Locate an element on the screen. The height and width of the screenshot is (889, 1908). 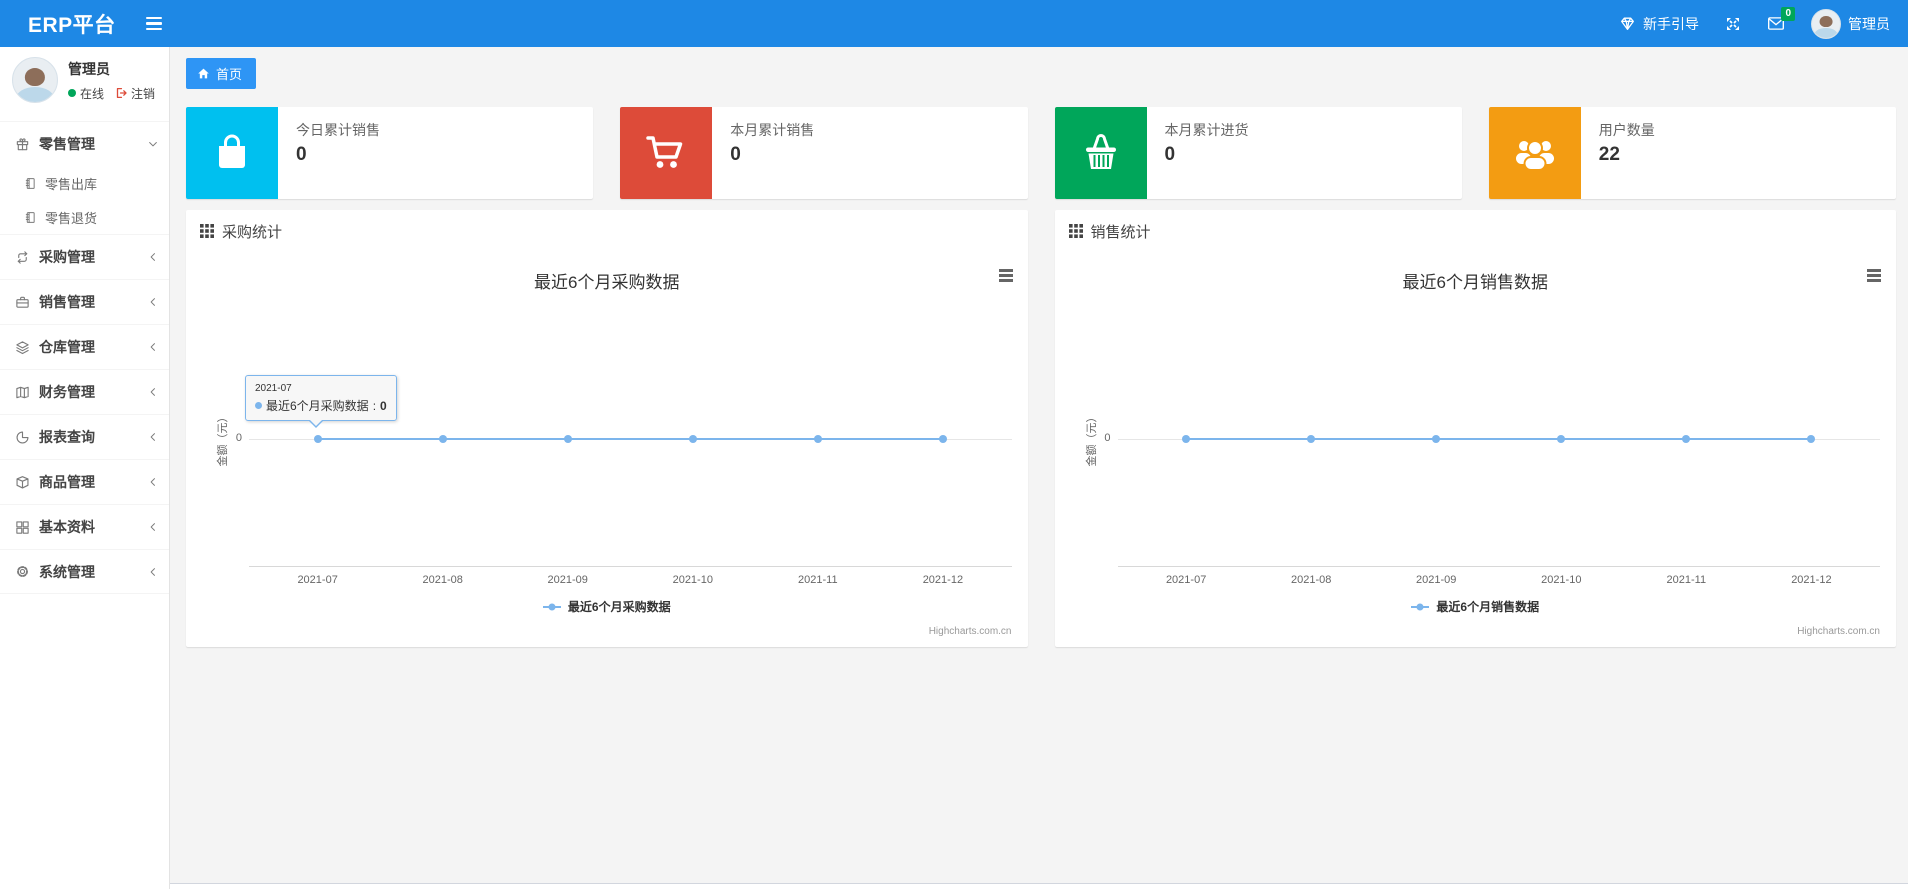
chart-tooltip: 2021-07 最近6个月采购数据: 0 is located at coordinates (321, 401).